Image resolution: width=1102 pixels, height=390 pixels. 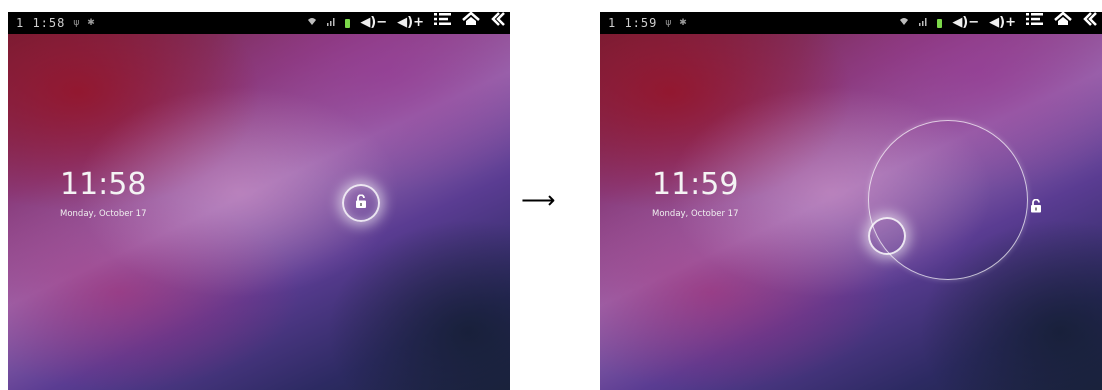 I want to click on lockscreen-clock: 11:59, so click(x=695, y=184).